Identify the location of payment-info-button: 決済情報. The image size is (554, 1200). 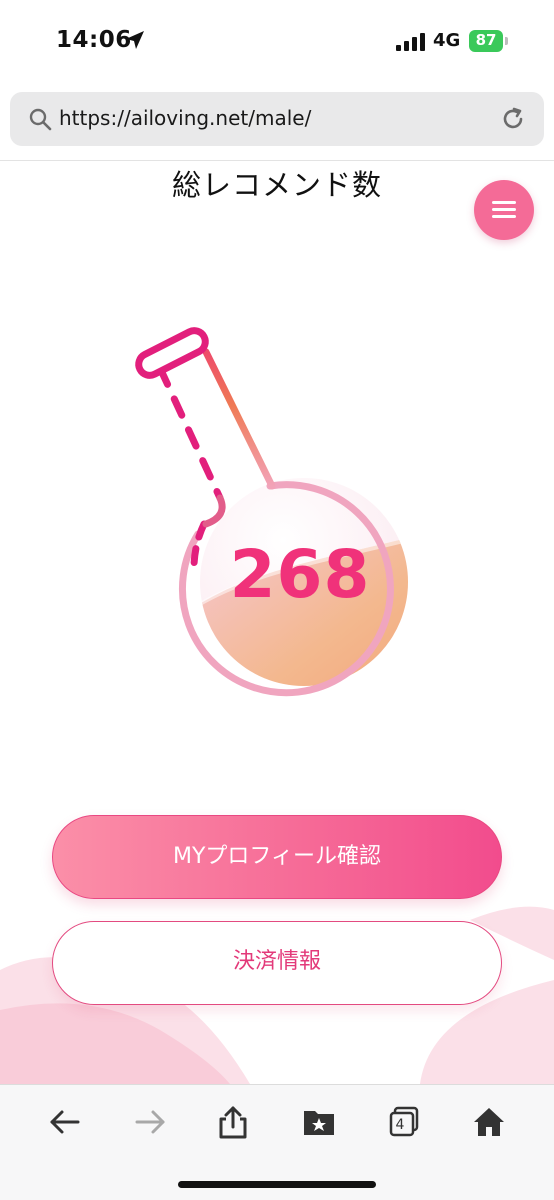
(277, 963).